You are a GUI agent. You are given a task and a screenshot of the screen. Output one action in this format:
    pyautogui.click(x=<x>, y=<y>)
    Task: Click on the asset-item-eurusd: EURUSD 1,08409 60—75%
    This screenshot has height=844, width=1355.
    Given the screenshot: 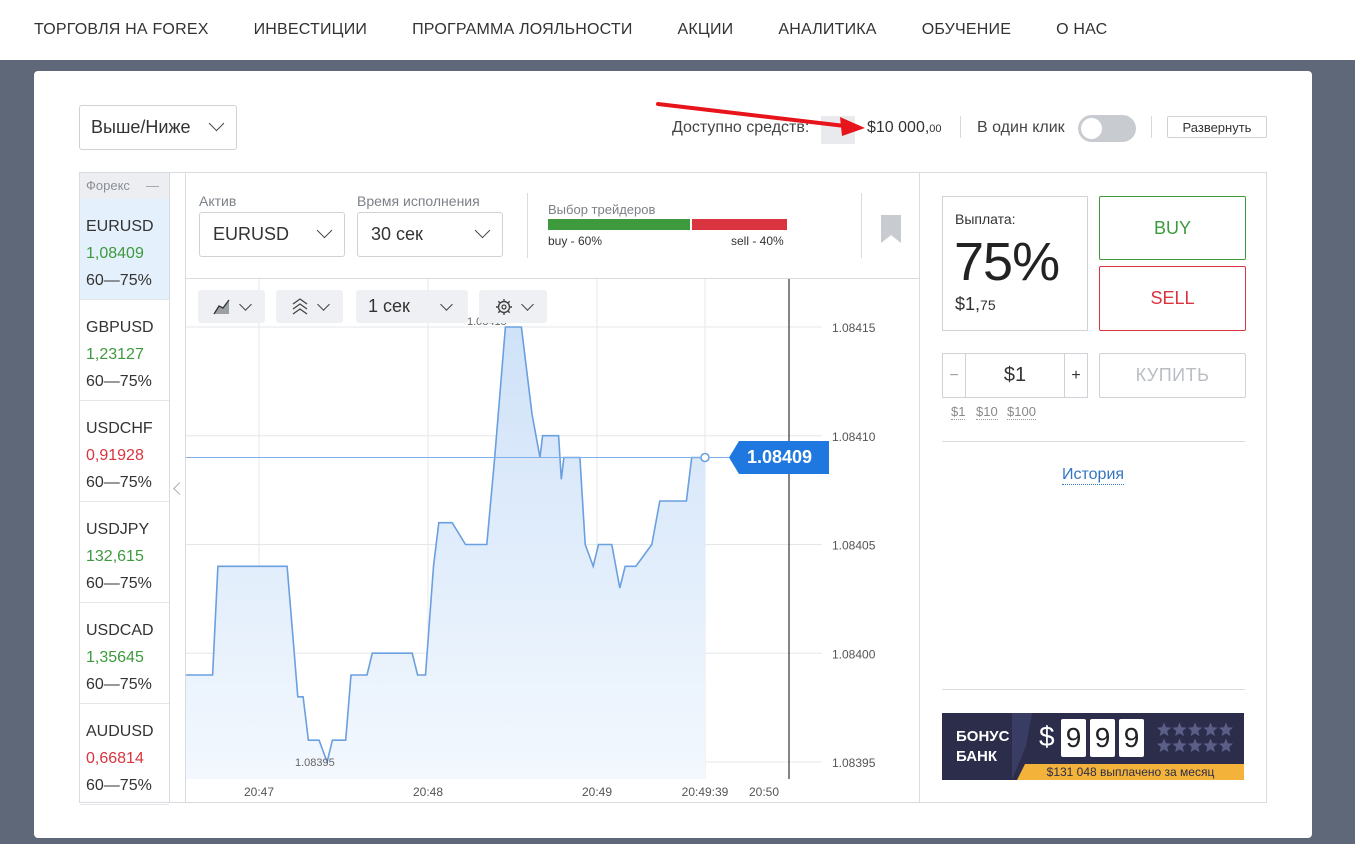 What is the action you would take?
    pyautogui.click(x=124, y=249)
    